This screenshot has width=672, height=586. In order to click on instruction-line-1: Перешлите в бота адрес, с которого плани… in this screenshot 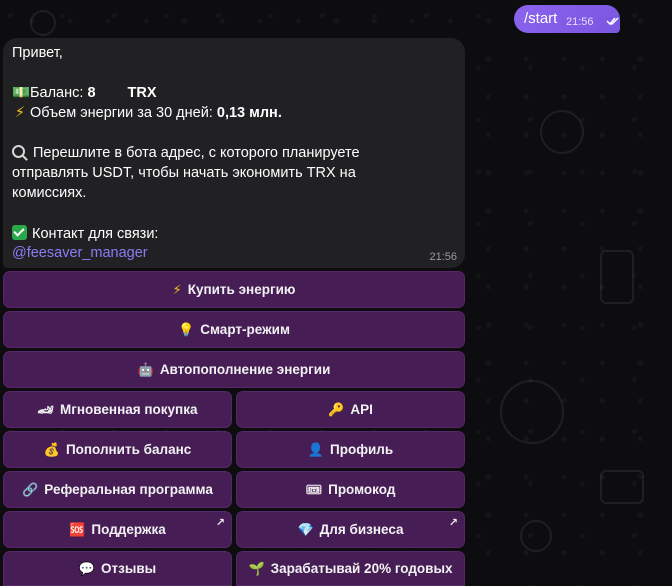, I will do `click(186, 153)`.